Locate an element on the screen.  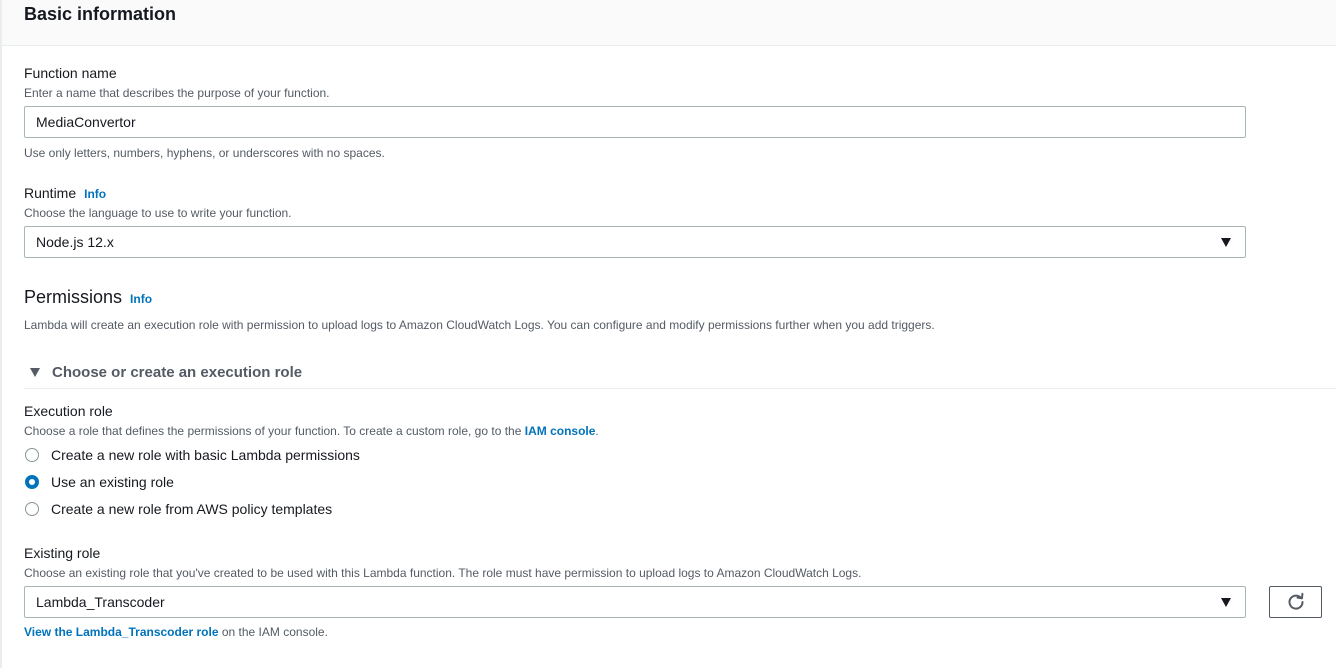
view-role-link: View the Lambda_Transcoder role is located at coordinates (121, 632).